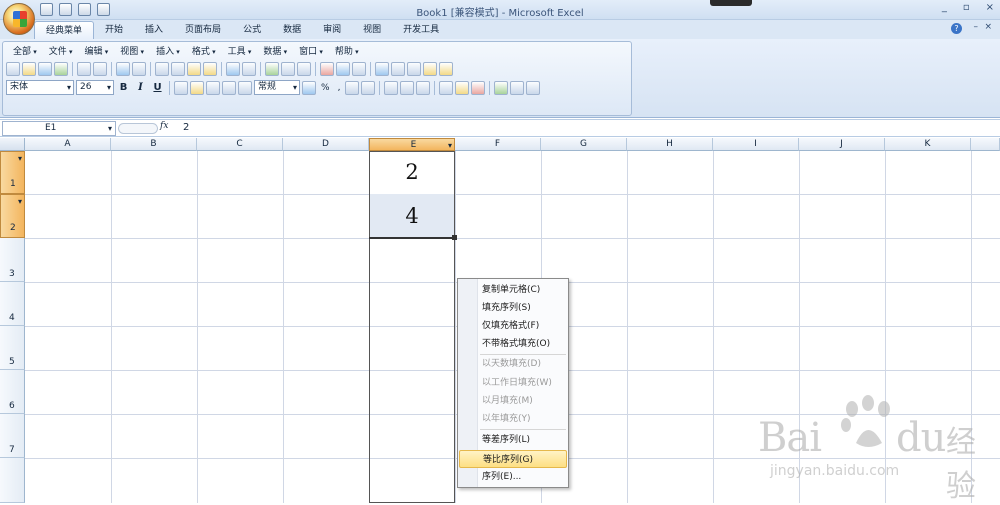  What do you see at coordinates (233, 69) in the screenshot?
I see `undo-icon` at bounding box center [233, 69].